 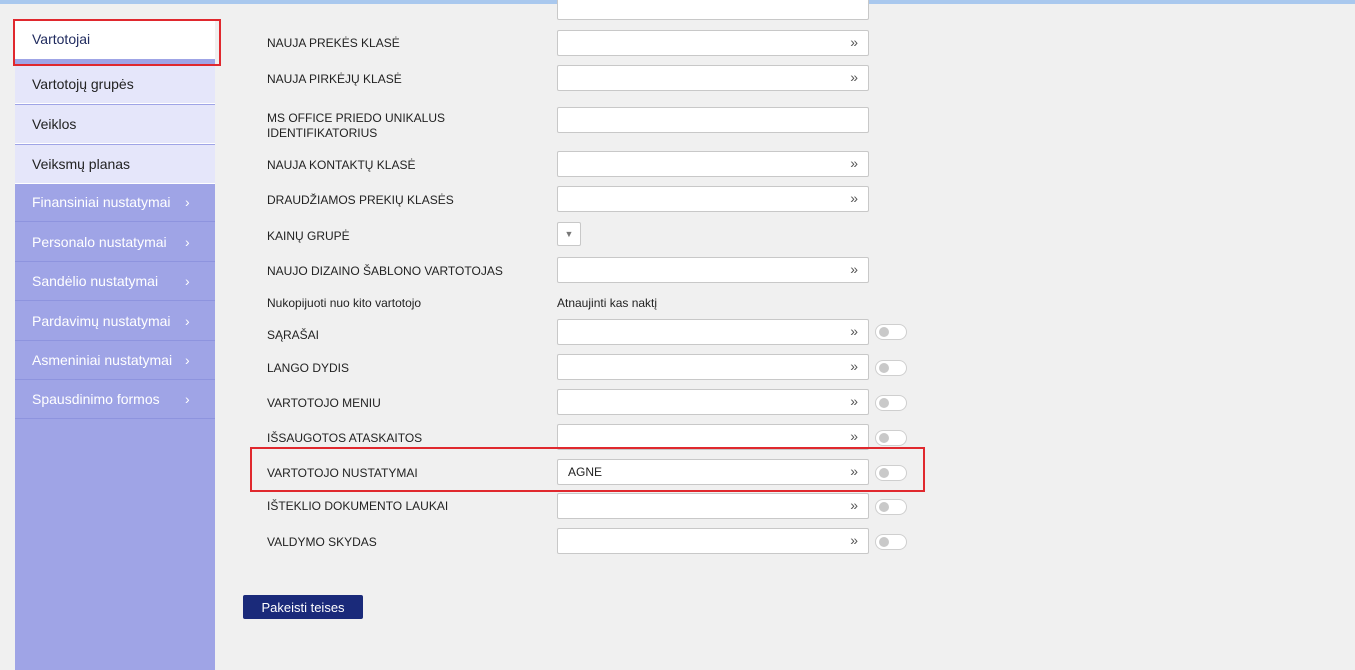 What do you see at coordinates (102, 360) in the screenshot?
I see `sidebar-group-label: Asmeniniai nustatymai` at bounding box center [102, 360].